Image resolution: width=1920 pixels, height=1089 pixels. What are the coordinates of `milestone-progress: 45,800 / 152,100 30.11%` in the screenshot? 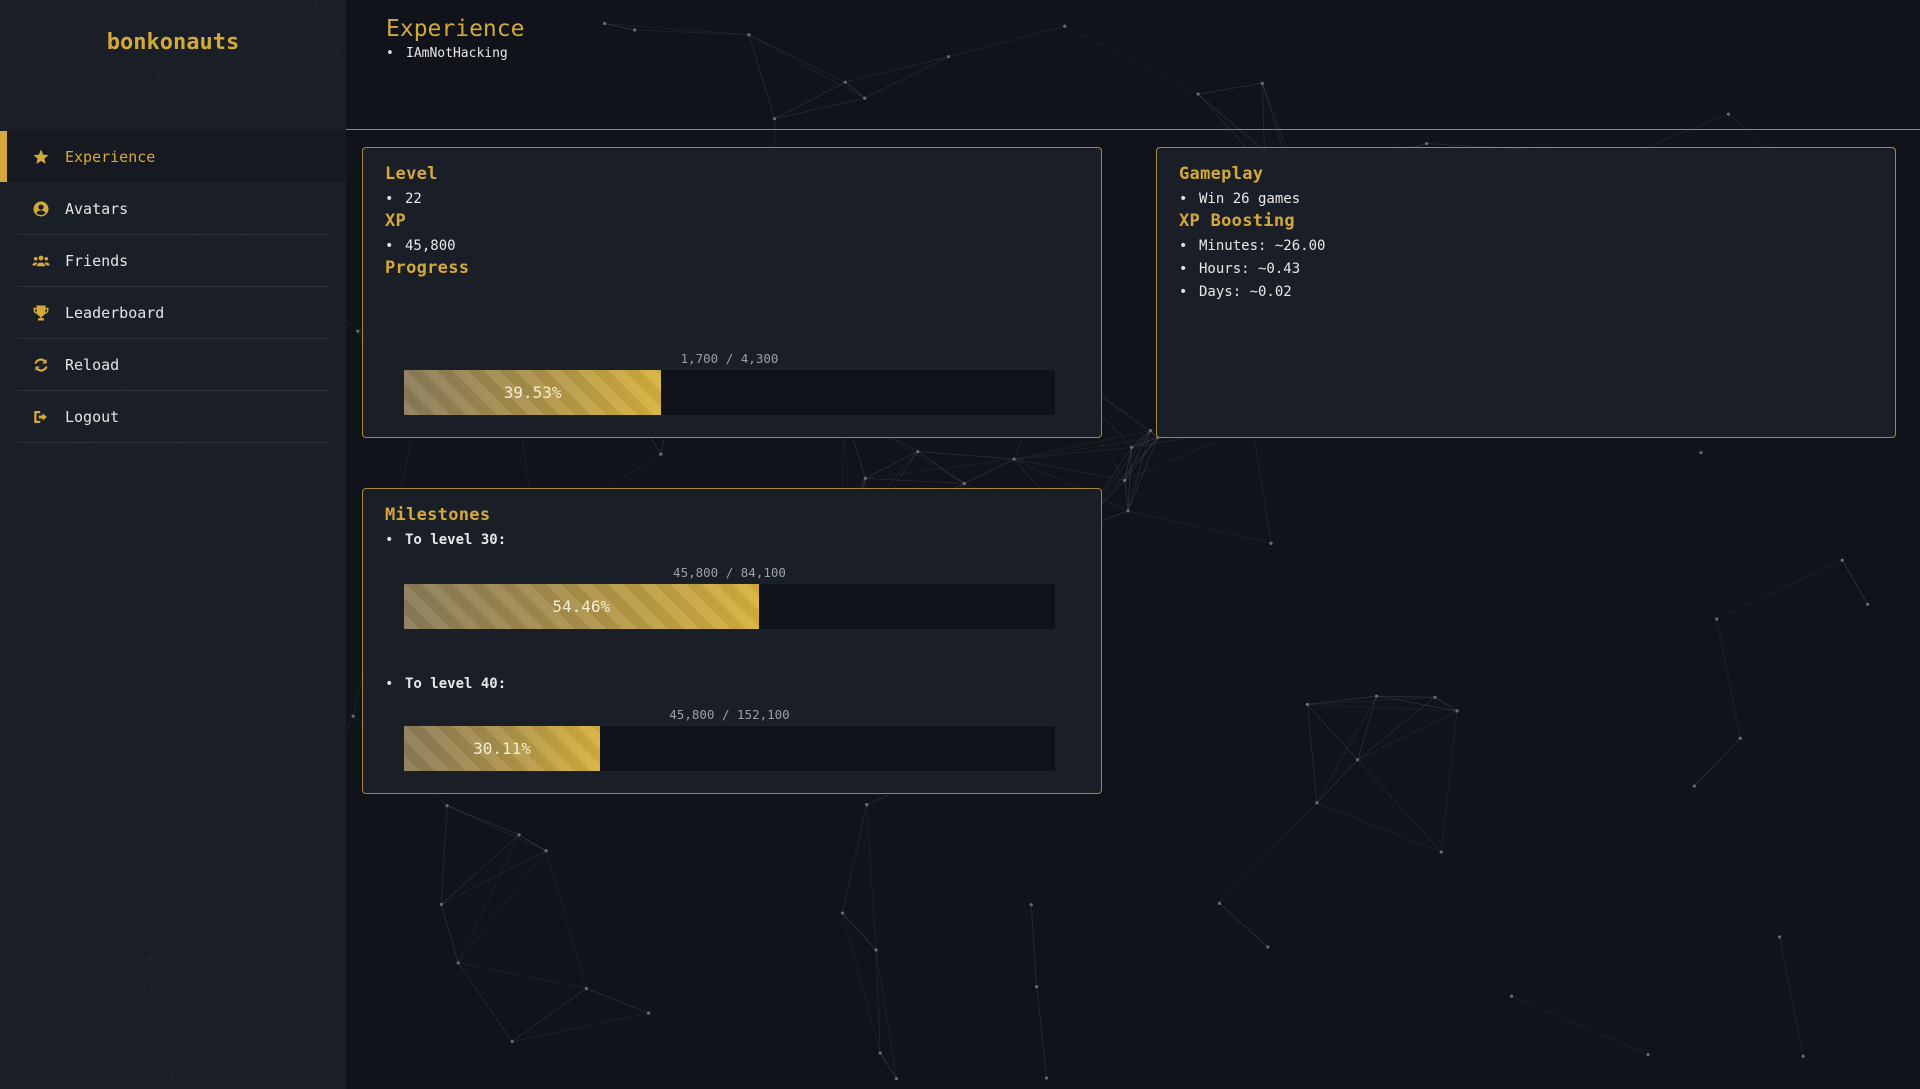 It's located at (729, 739).